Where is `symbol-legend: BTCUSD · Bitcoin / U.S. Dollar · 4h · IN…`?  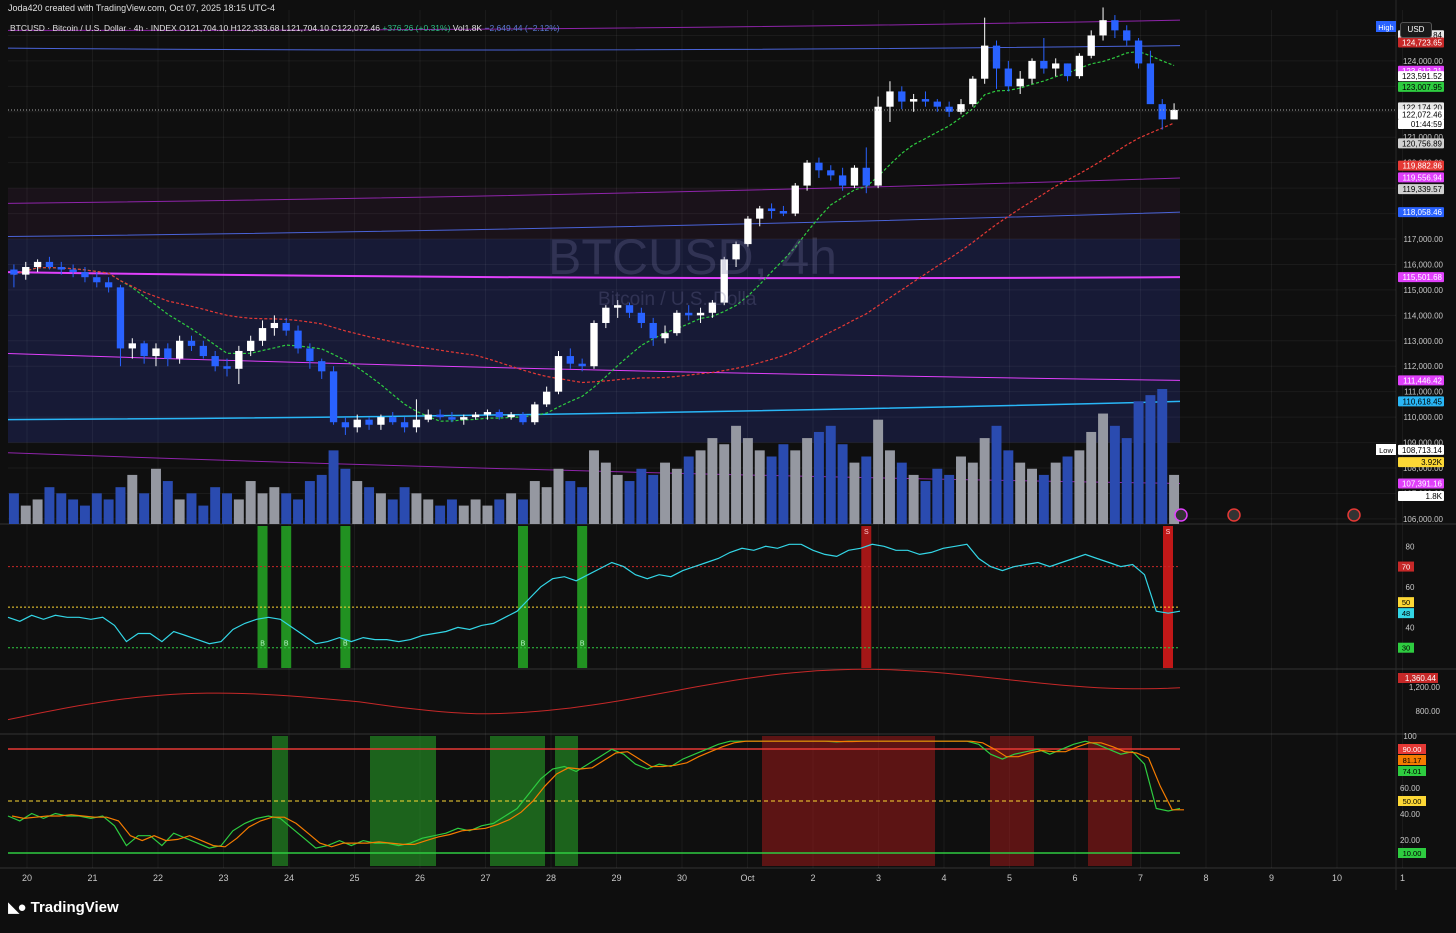
symbol-legend: BTCUSD · Bitcoin / U.S. Dollar · 4h · IN… is located at coordinates (285, 28).